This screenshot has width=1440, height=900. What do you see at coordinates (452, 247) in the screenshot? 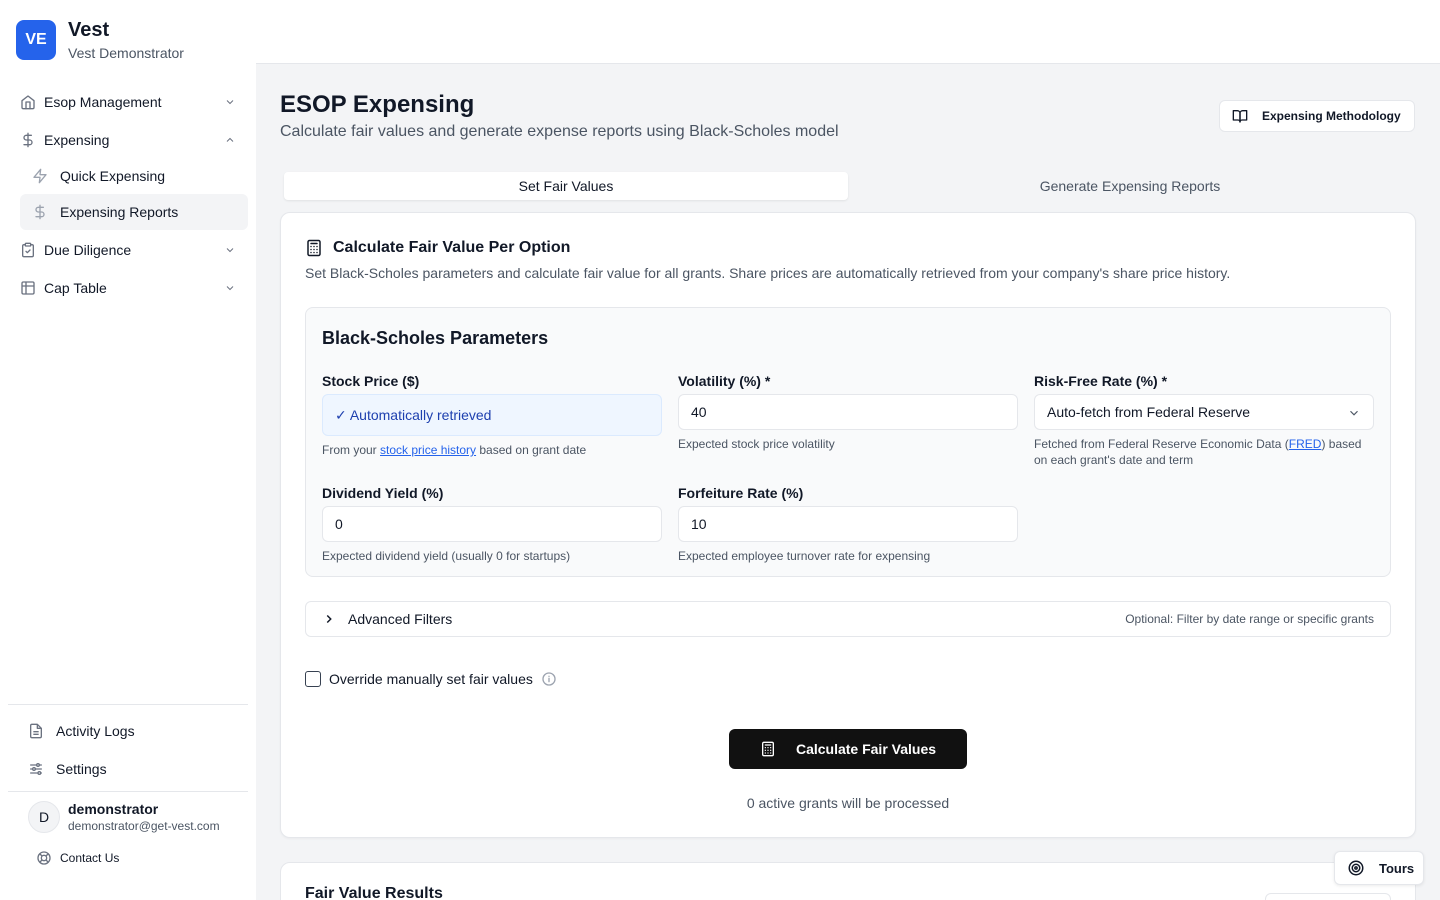
I see `card-title: Calculate Fair Value Per Option` at bounding box center [452, 247].